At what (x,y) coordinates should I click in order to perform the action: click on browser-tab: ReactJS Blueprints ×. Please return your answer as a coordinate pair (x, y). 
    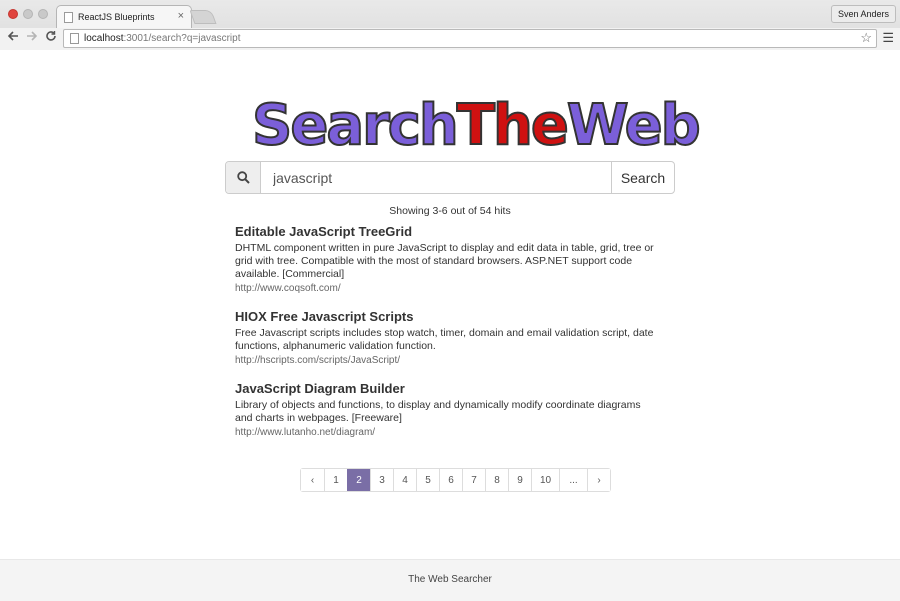
    Looking at the image, I should click on (124, 17).